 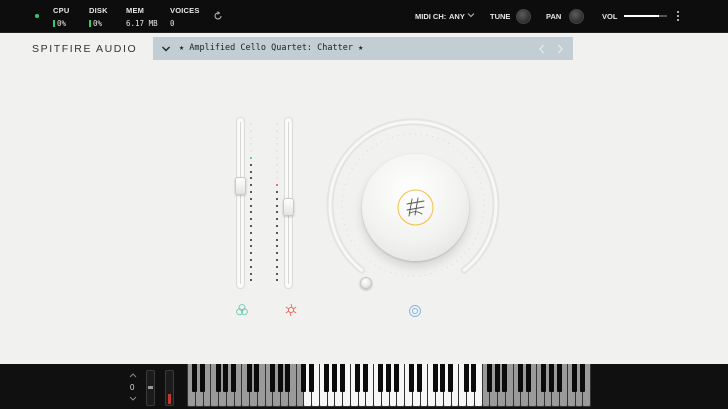 What do you see at coordinates (142, 23) in the screenshot?
I see `mem-value: 6.17 MB` at bounding box center [142, 23].